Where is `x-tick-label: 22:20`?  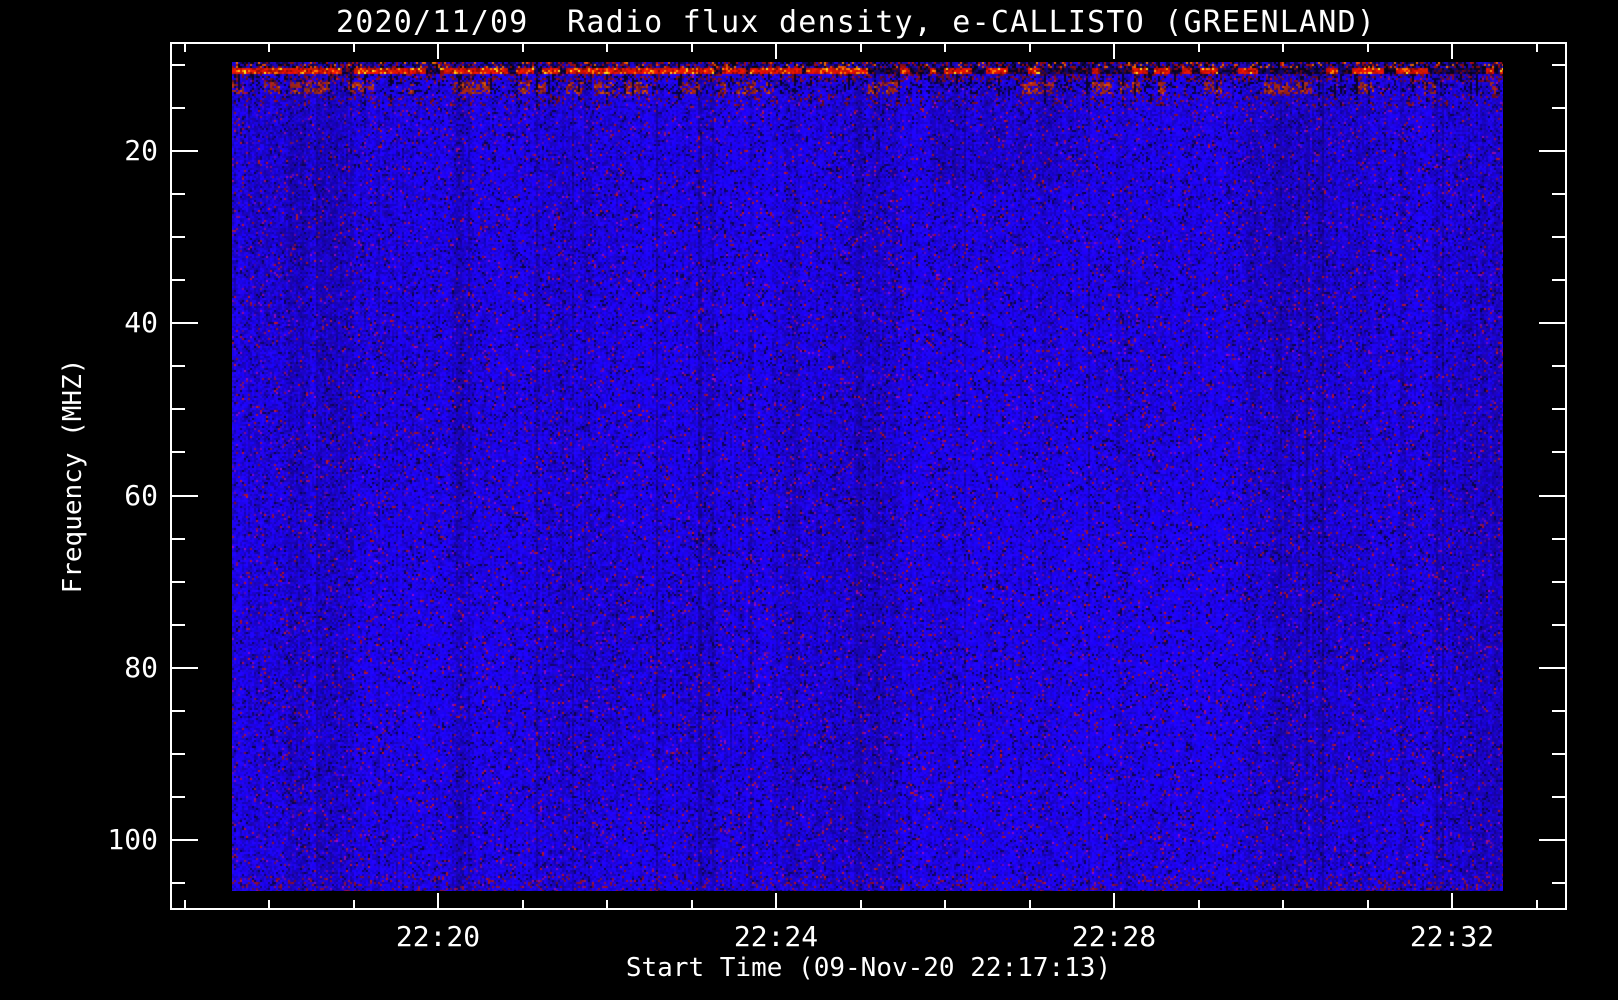 x-tick-label: 22:20 is located at coordinates (438, 936).